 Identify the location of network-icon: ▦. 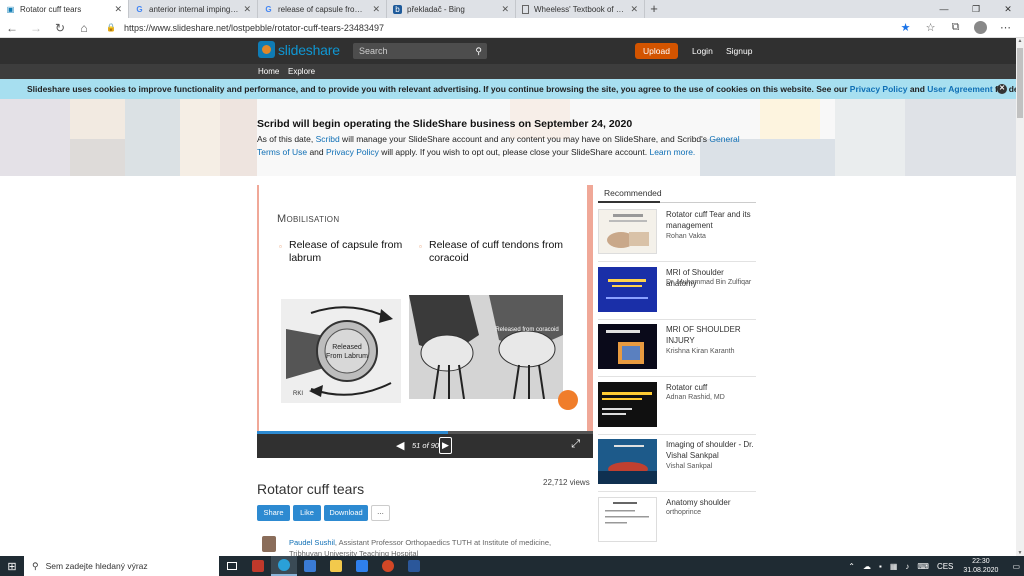
(894, 566).